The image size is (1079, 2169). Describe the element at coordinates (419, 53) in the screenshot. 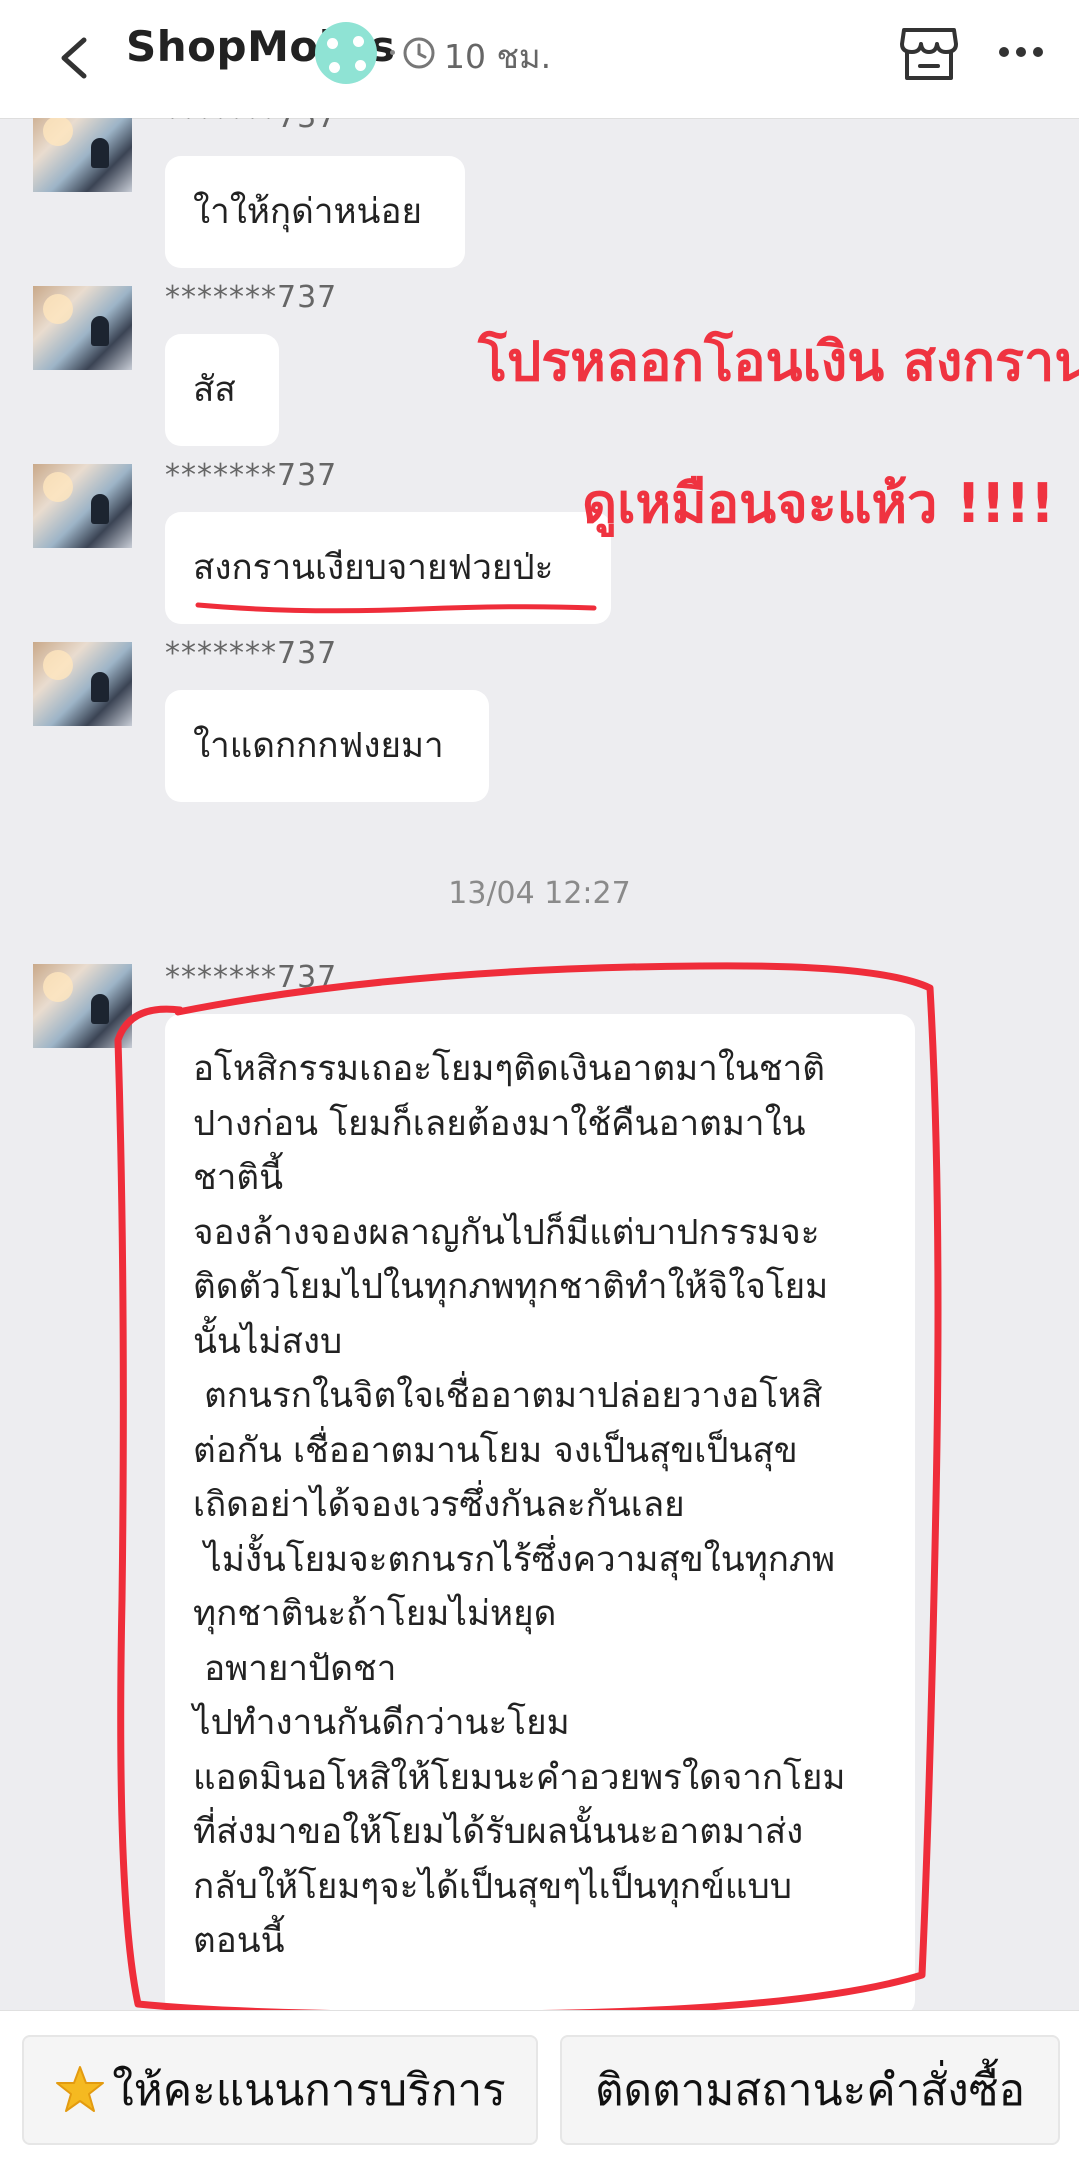

I see `clock-icon` at that location.